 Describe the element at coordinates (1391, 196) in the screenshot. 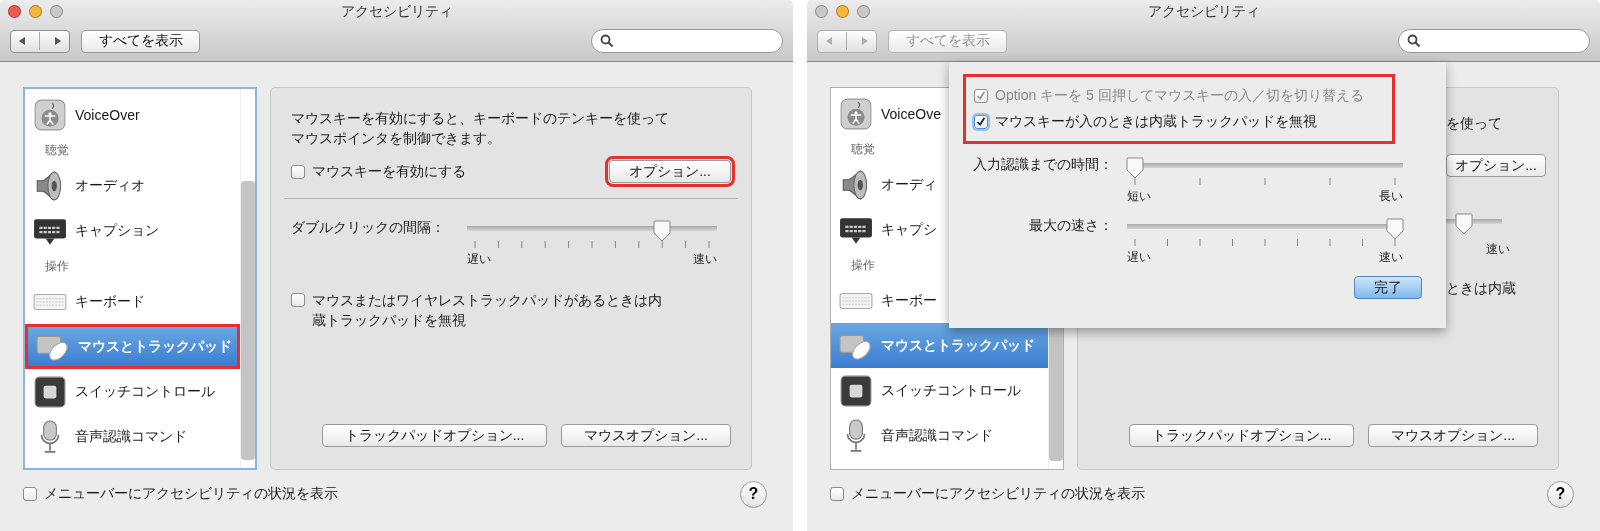

I see `max-label: 長い` at that location.